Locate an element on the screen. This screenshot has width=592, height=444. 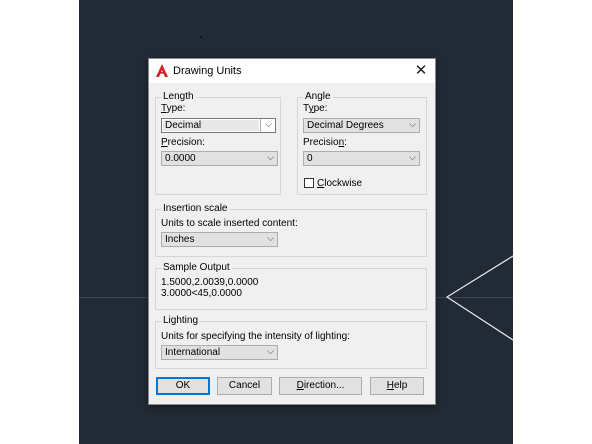
insertion-scale-legend: Insertion scale is located at coordinates (195, 208).